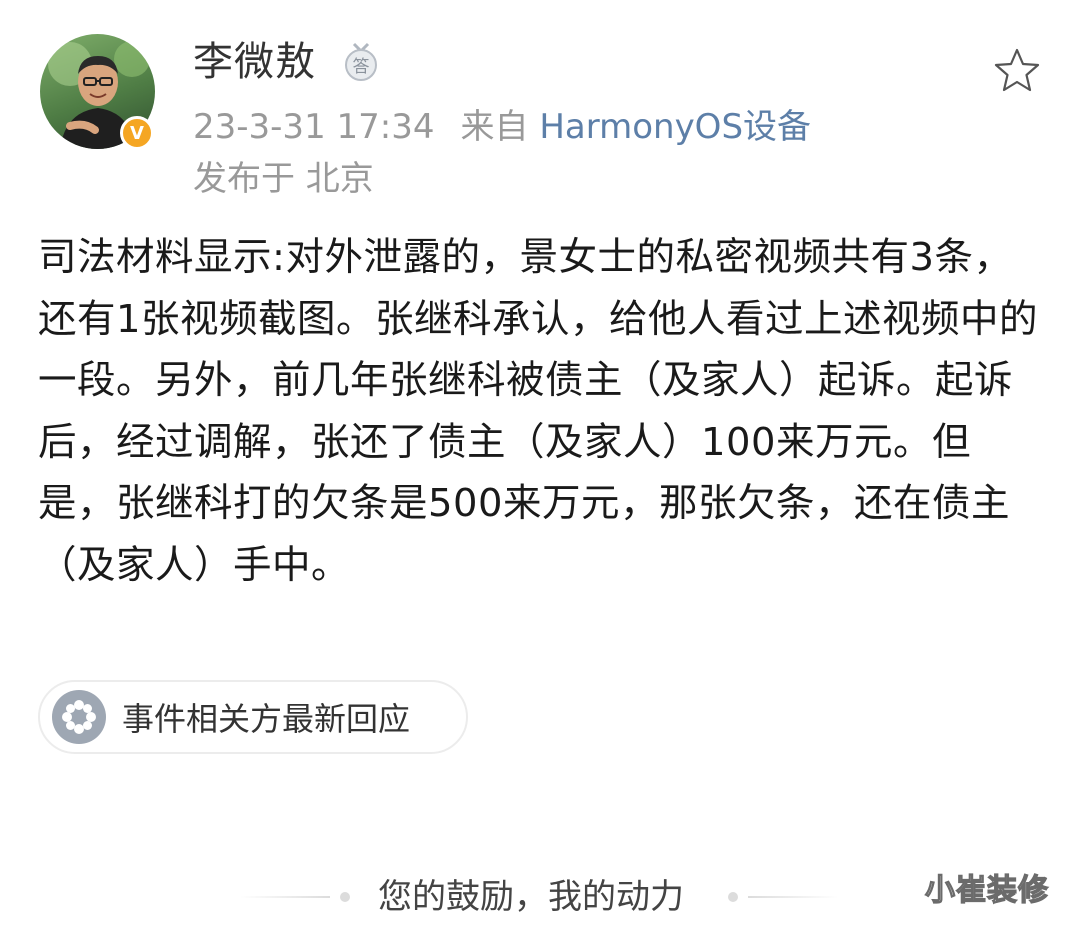  I want to click on footer-slogan: 您的鼓励，我的动力, so click(531, 897).